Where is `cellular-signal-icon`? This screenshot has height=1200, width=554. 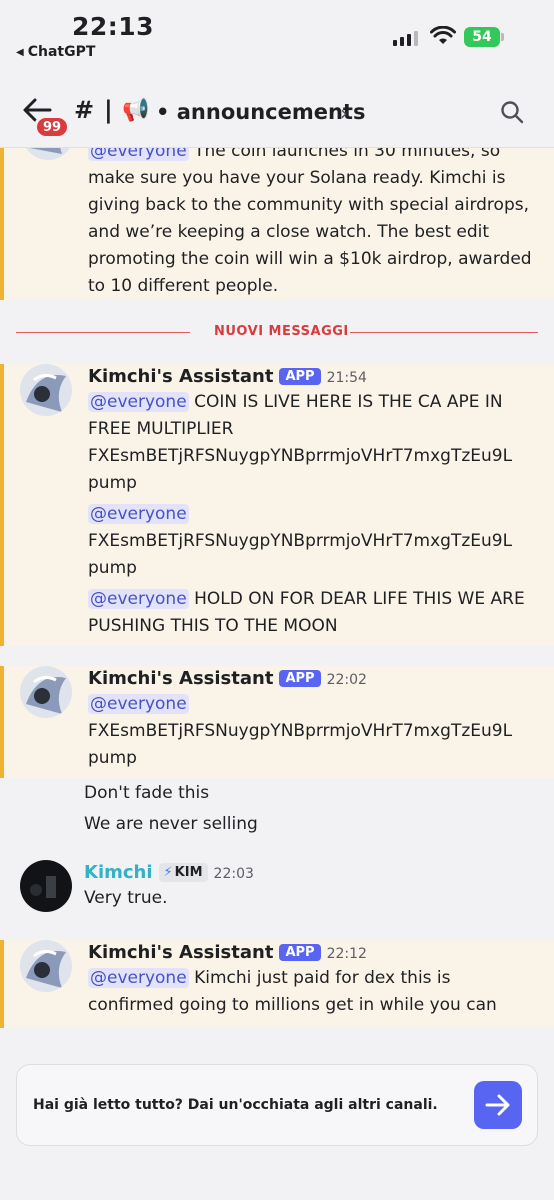
cellular-signal-icon is located at coordinates (405, 38).